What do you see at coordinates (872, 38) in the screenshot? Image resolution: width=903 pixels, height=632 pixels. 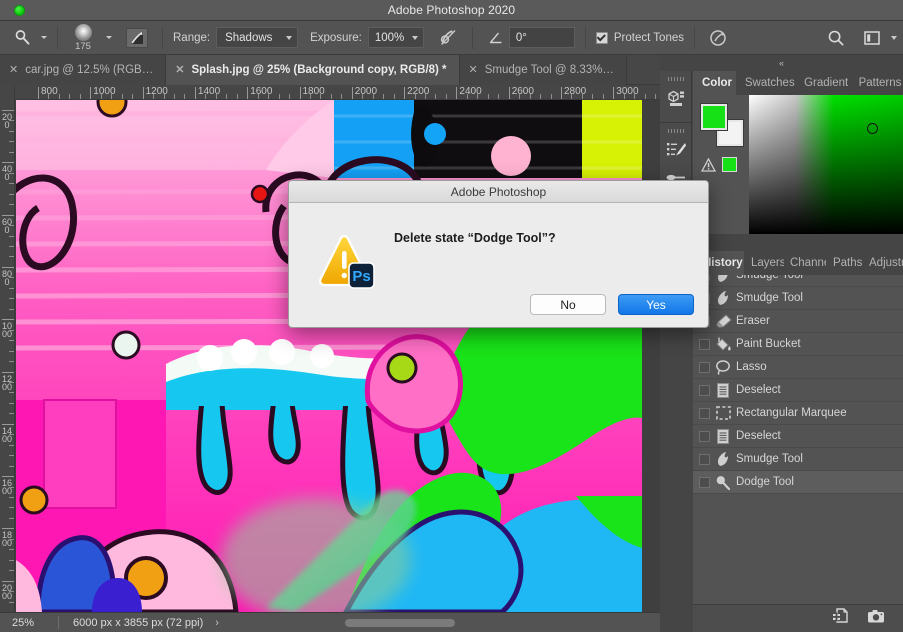 I see `workspace-switcher-icon` at bounding box center [872, 38].